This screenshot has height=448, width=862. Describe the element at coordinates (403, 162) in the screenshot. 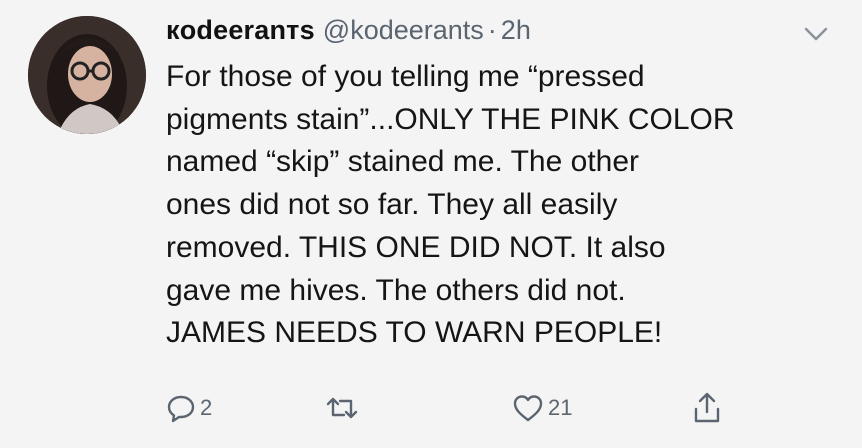

I see `tweet-text-line: named “skip” stained me. The other` at that location.